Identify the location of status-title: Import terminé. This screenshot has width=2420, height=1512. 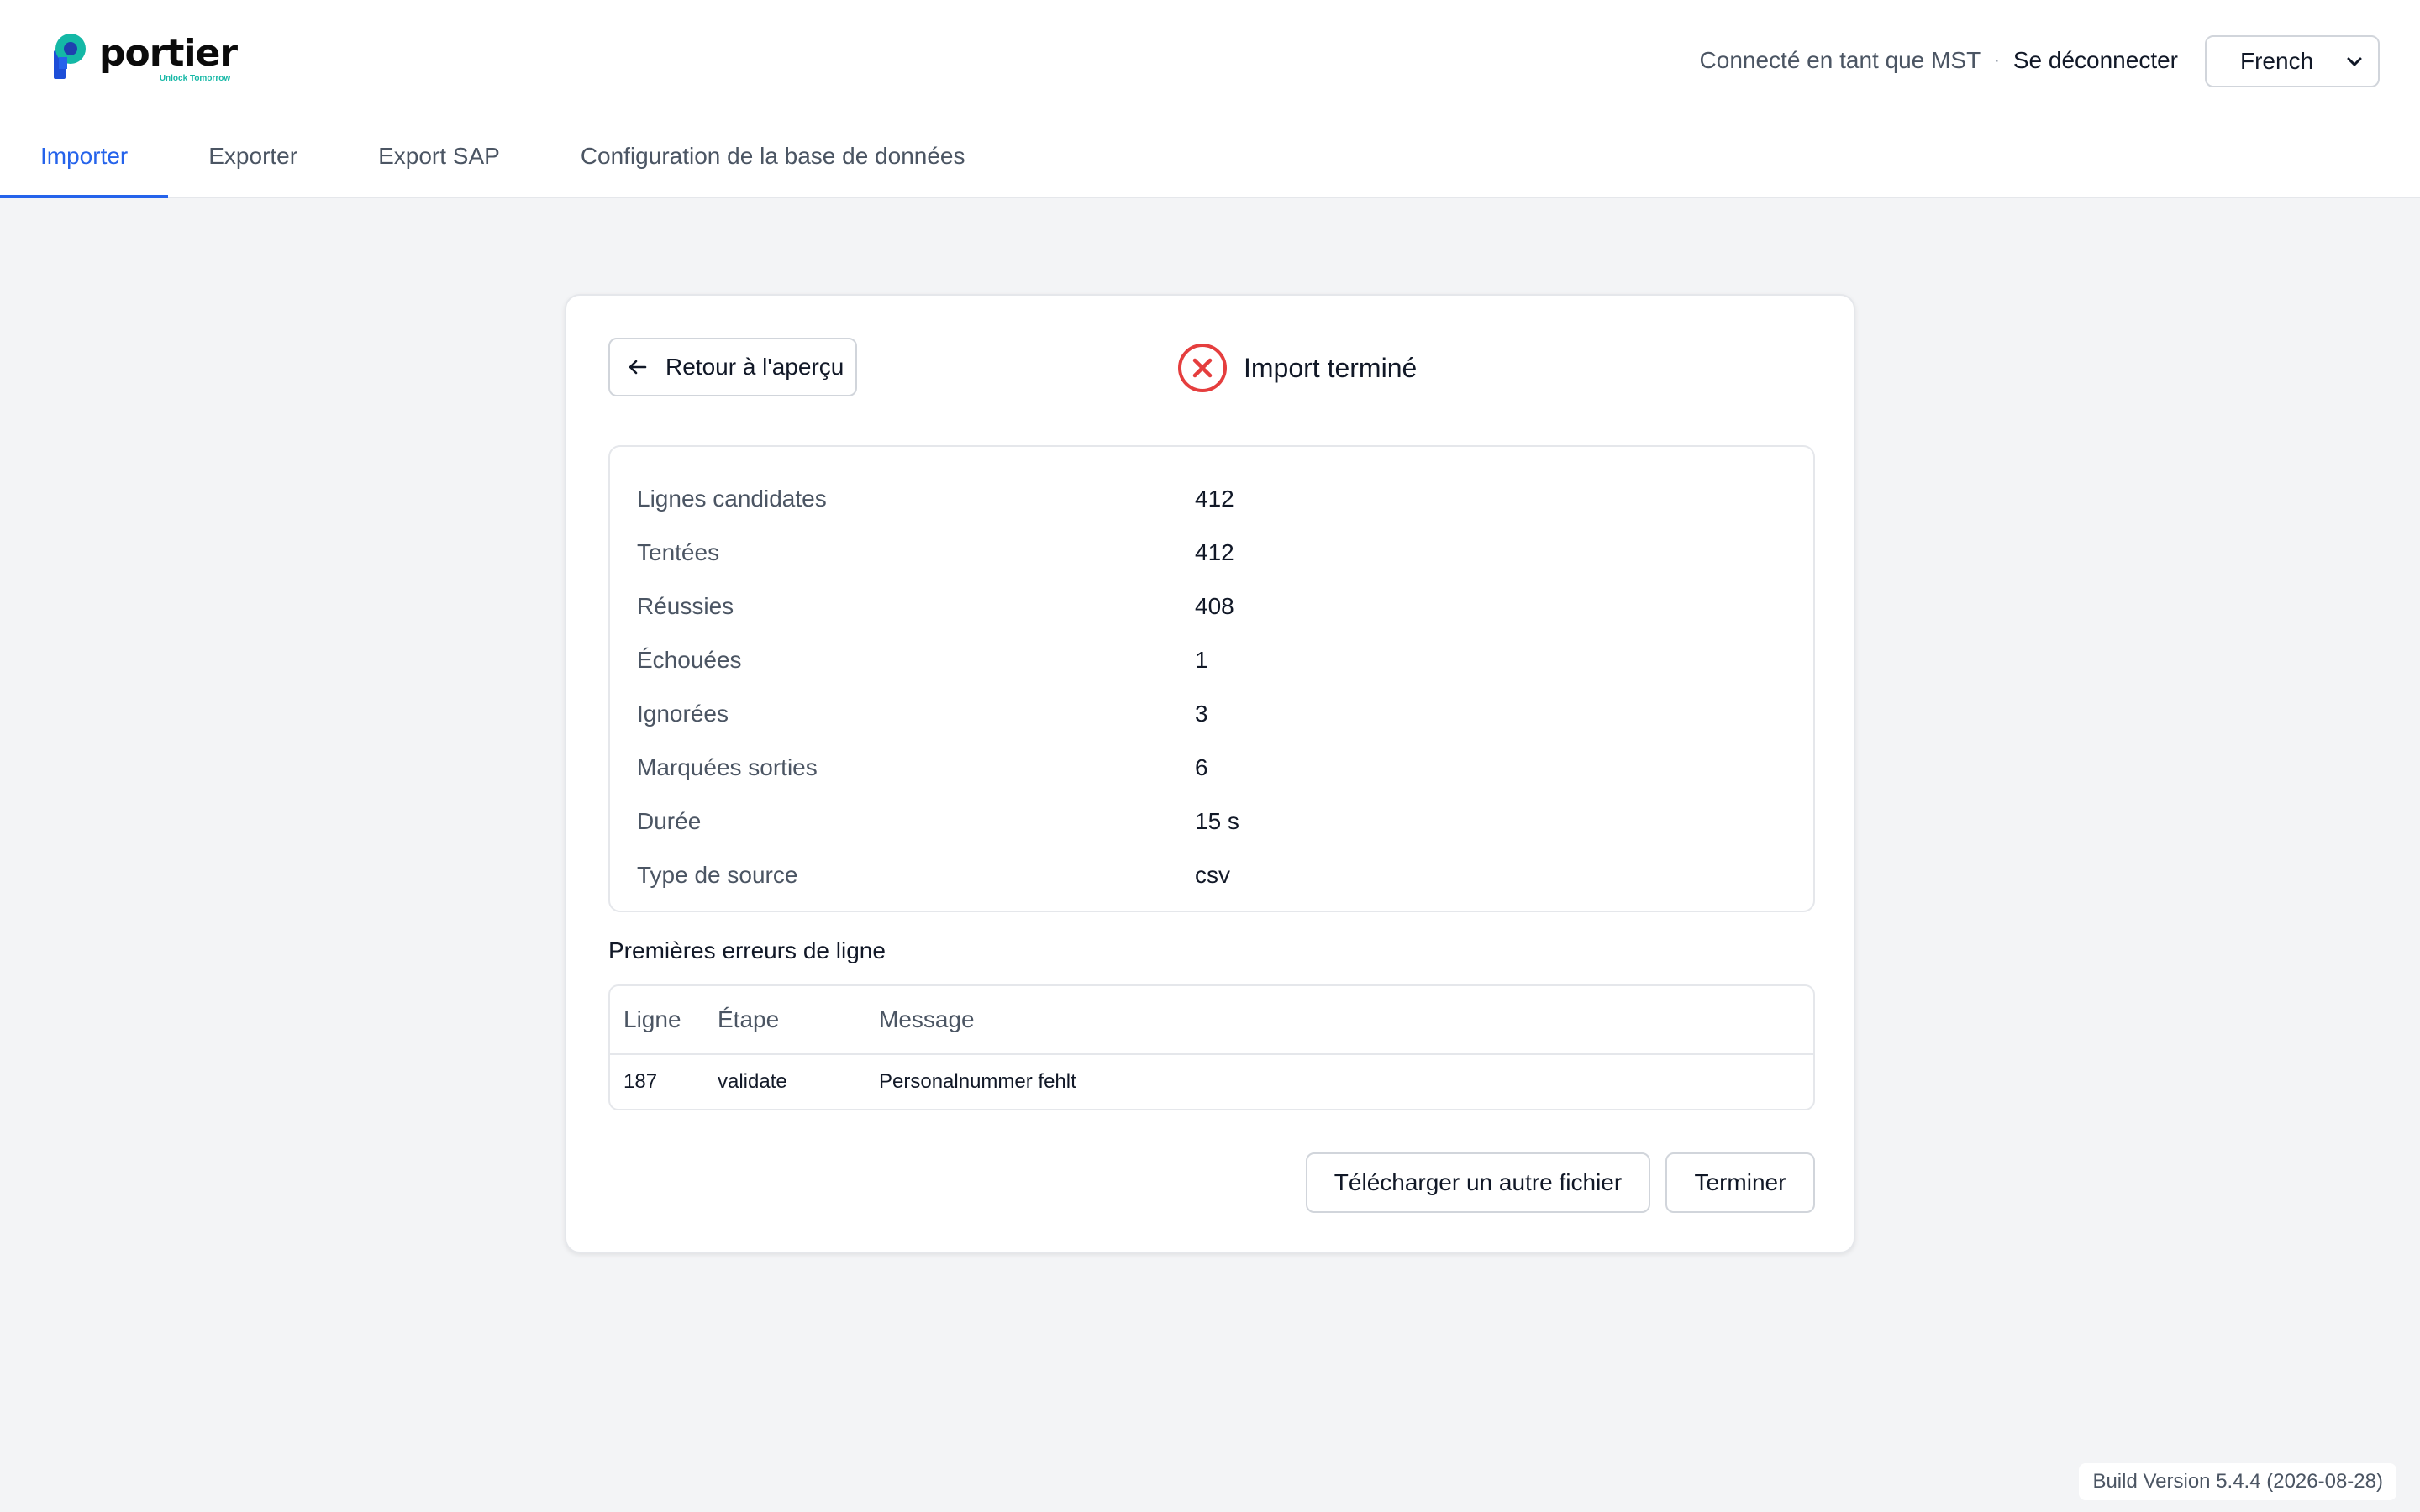
(1331, 367).